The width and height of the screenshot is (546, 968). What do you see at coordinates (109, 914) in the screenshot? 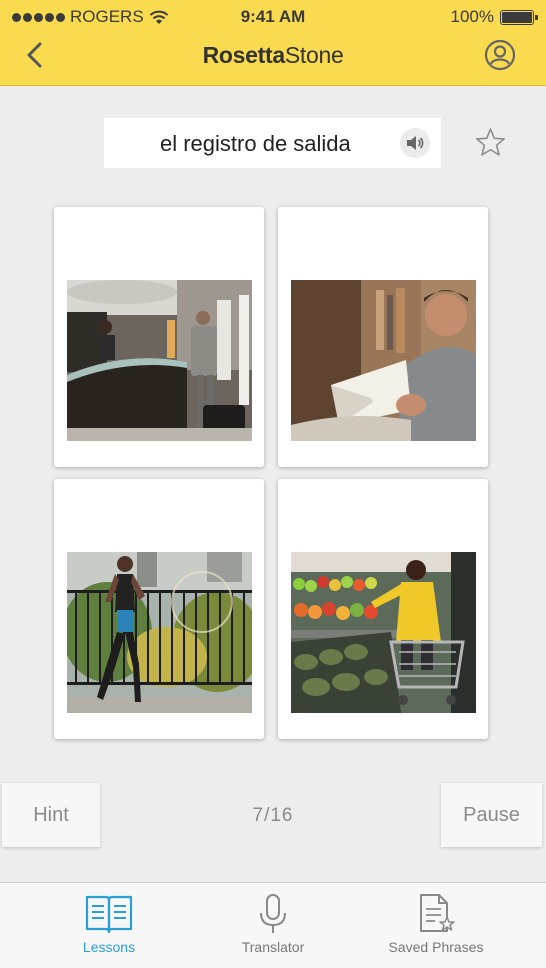
I see `open-book-icon` at bounding box center [109, 914].